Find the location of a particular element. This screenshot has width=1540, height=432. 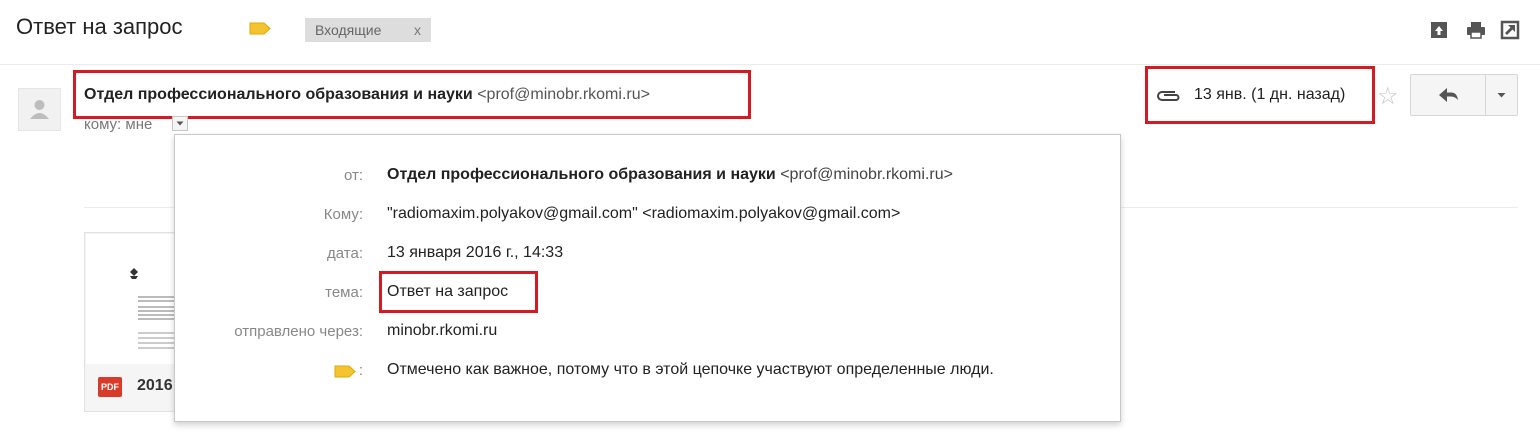

highlight-sender-box is located at coordinates (412, 94).